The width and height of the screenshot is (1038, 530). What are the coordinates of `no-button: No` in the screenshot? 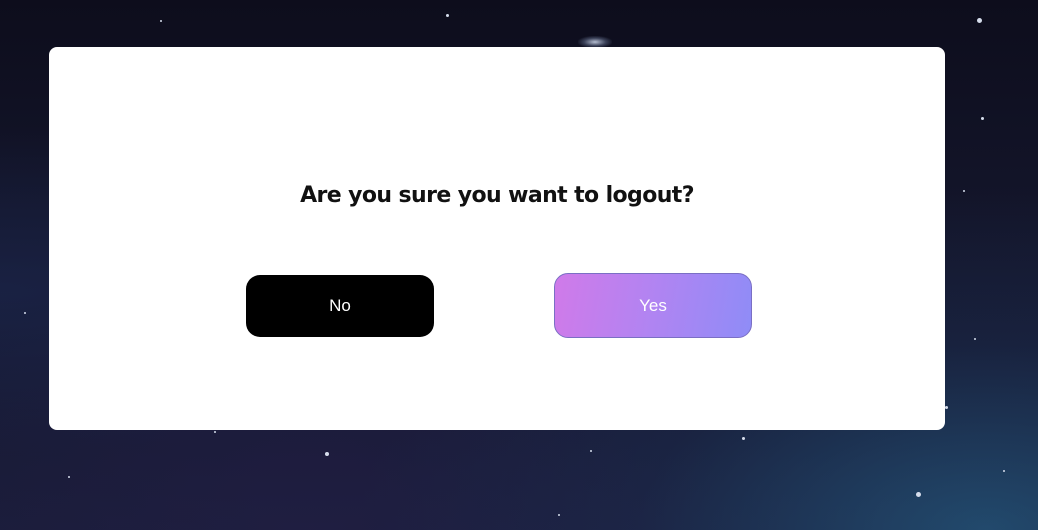 It's located at (340, 306).